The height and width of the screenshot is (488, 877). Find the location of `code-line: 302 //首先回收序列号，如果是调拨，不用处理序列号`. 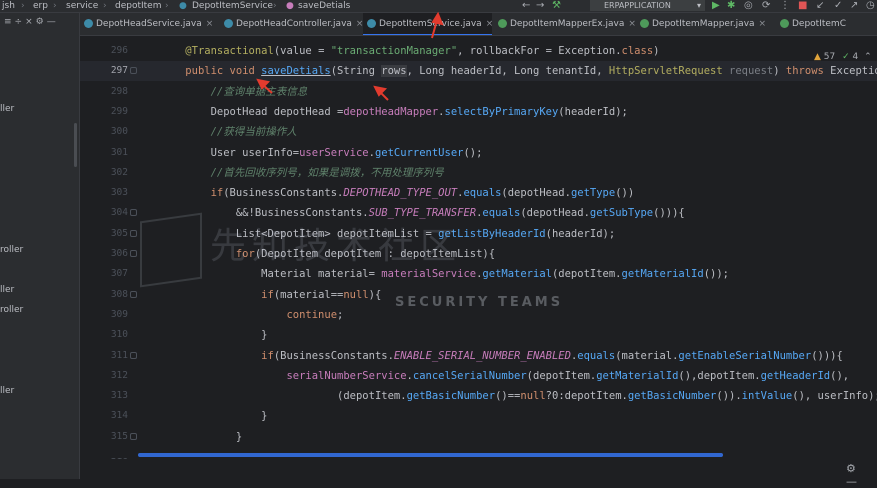

code-line: 302 //首先回收序列号，如果是调拨，不用处理序列号 is located at coordinates (478, 173).